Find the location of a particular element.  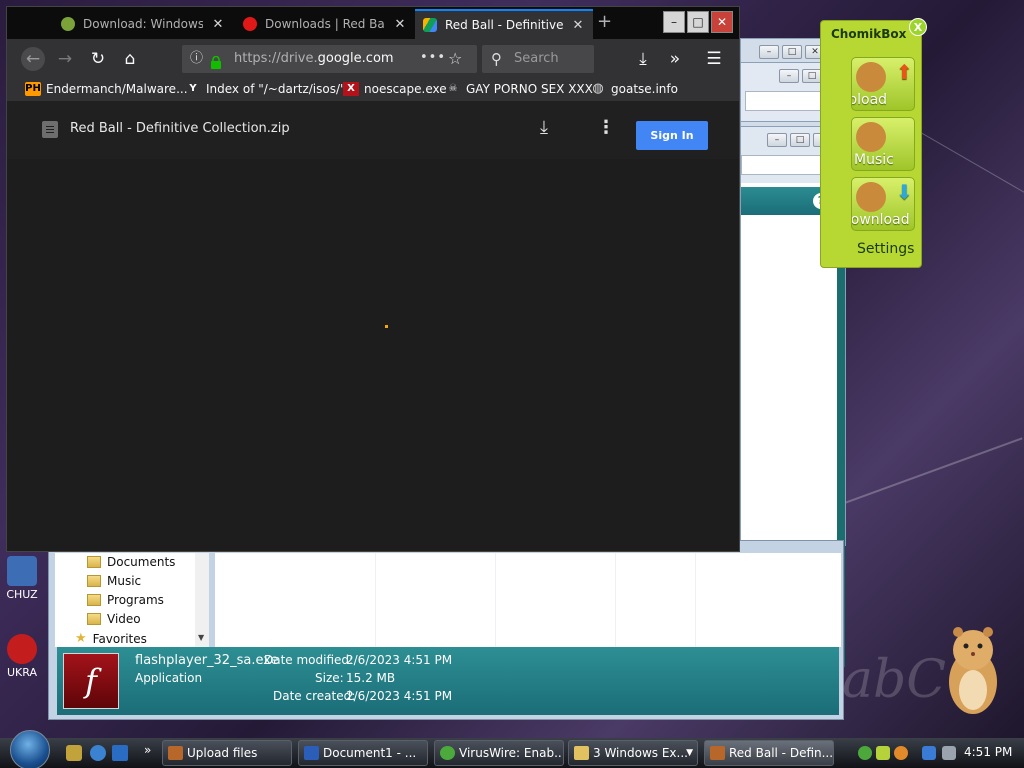

tree-item-documents: Documents is located at coordinates (131, 562).